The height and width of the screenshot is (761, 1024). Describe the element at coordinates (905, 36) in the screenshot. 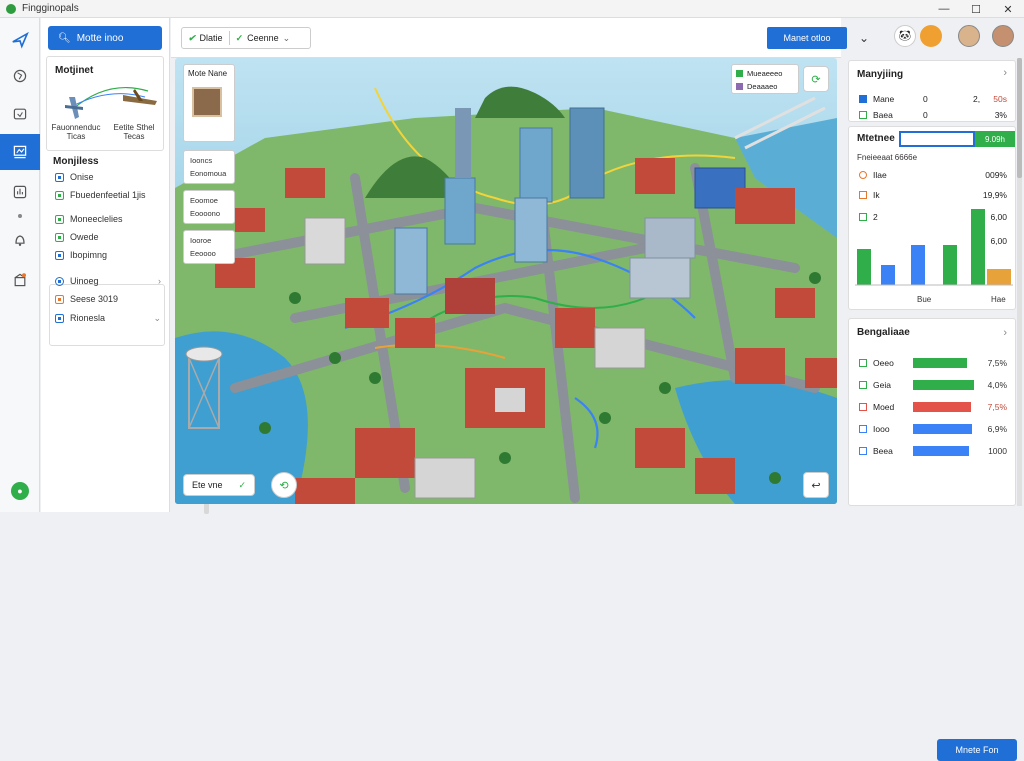

I see `avatar: 🐼︎` at that location.